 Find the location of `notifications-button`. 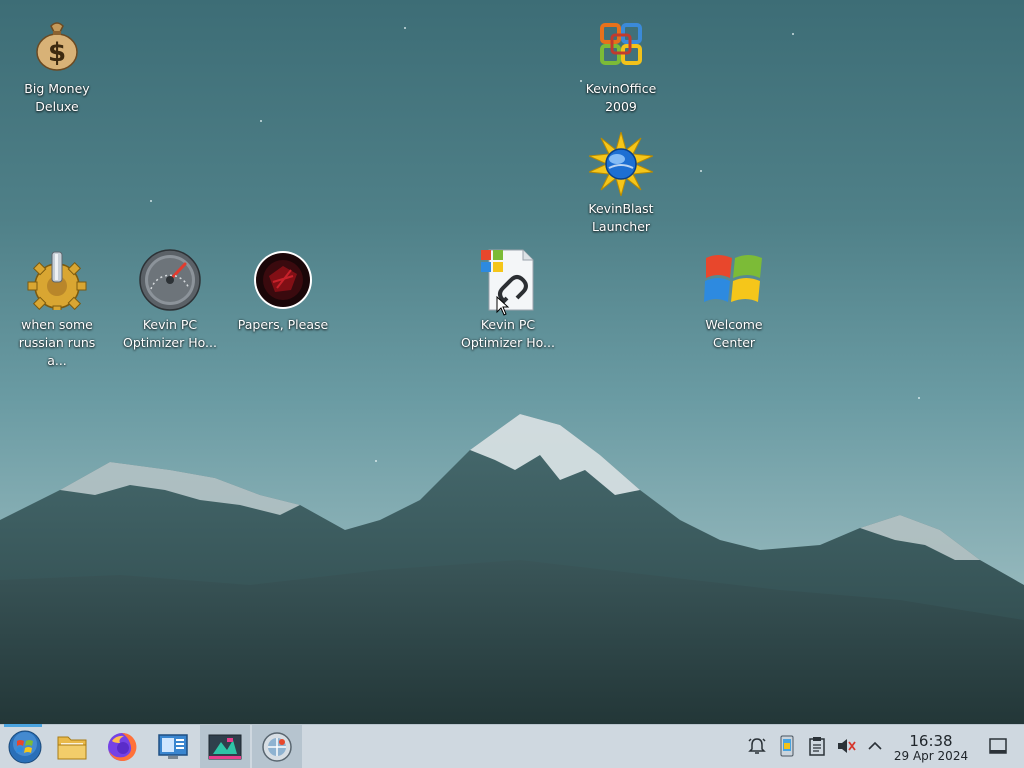

notifications-button is located at coordinates (757, 746).